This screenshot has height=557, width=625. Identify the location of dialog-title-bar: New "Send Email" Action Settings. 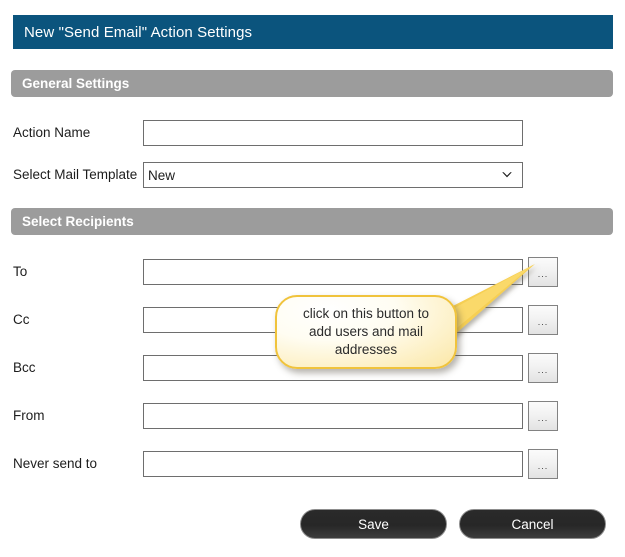
(313, 32).